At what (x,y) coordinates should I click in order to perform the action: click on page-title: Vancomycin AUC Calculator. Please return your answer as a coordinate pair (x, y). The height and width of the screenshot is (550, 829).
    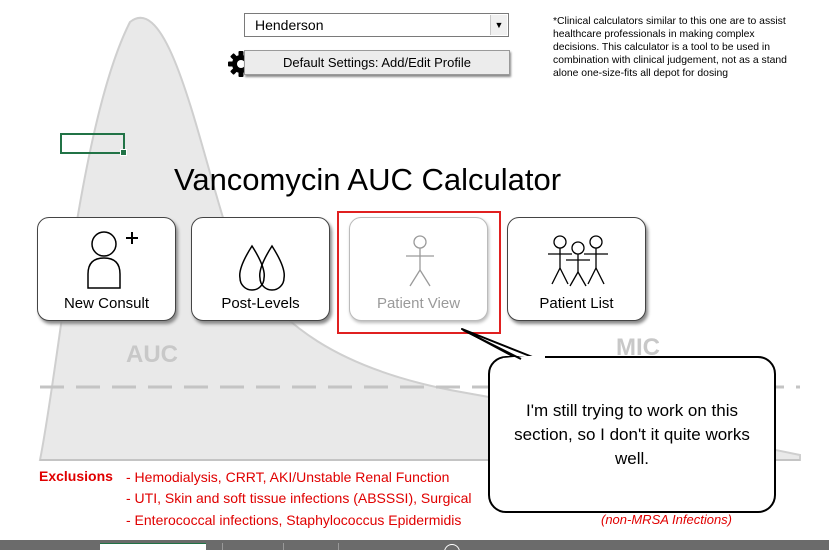
    Looking at the image, I should click on (367, 179).